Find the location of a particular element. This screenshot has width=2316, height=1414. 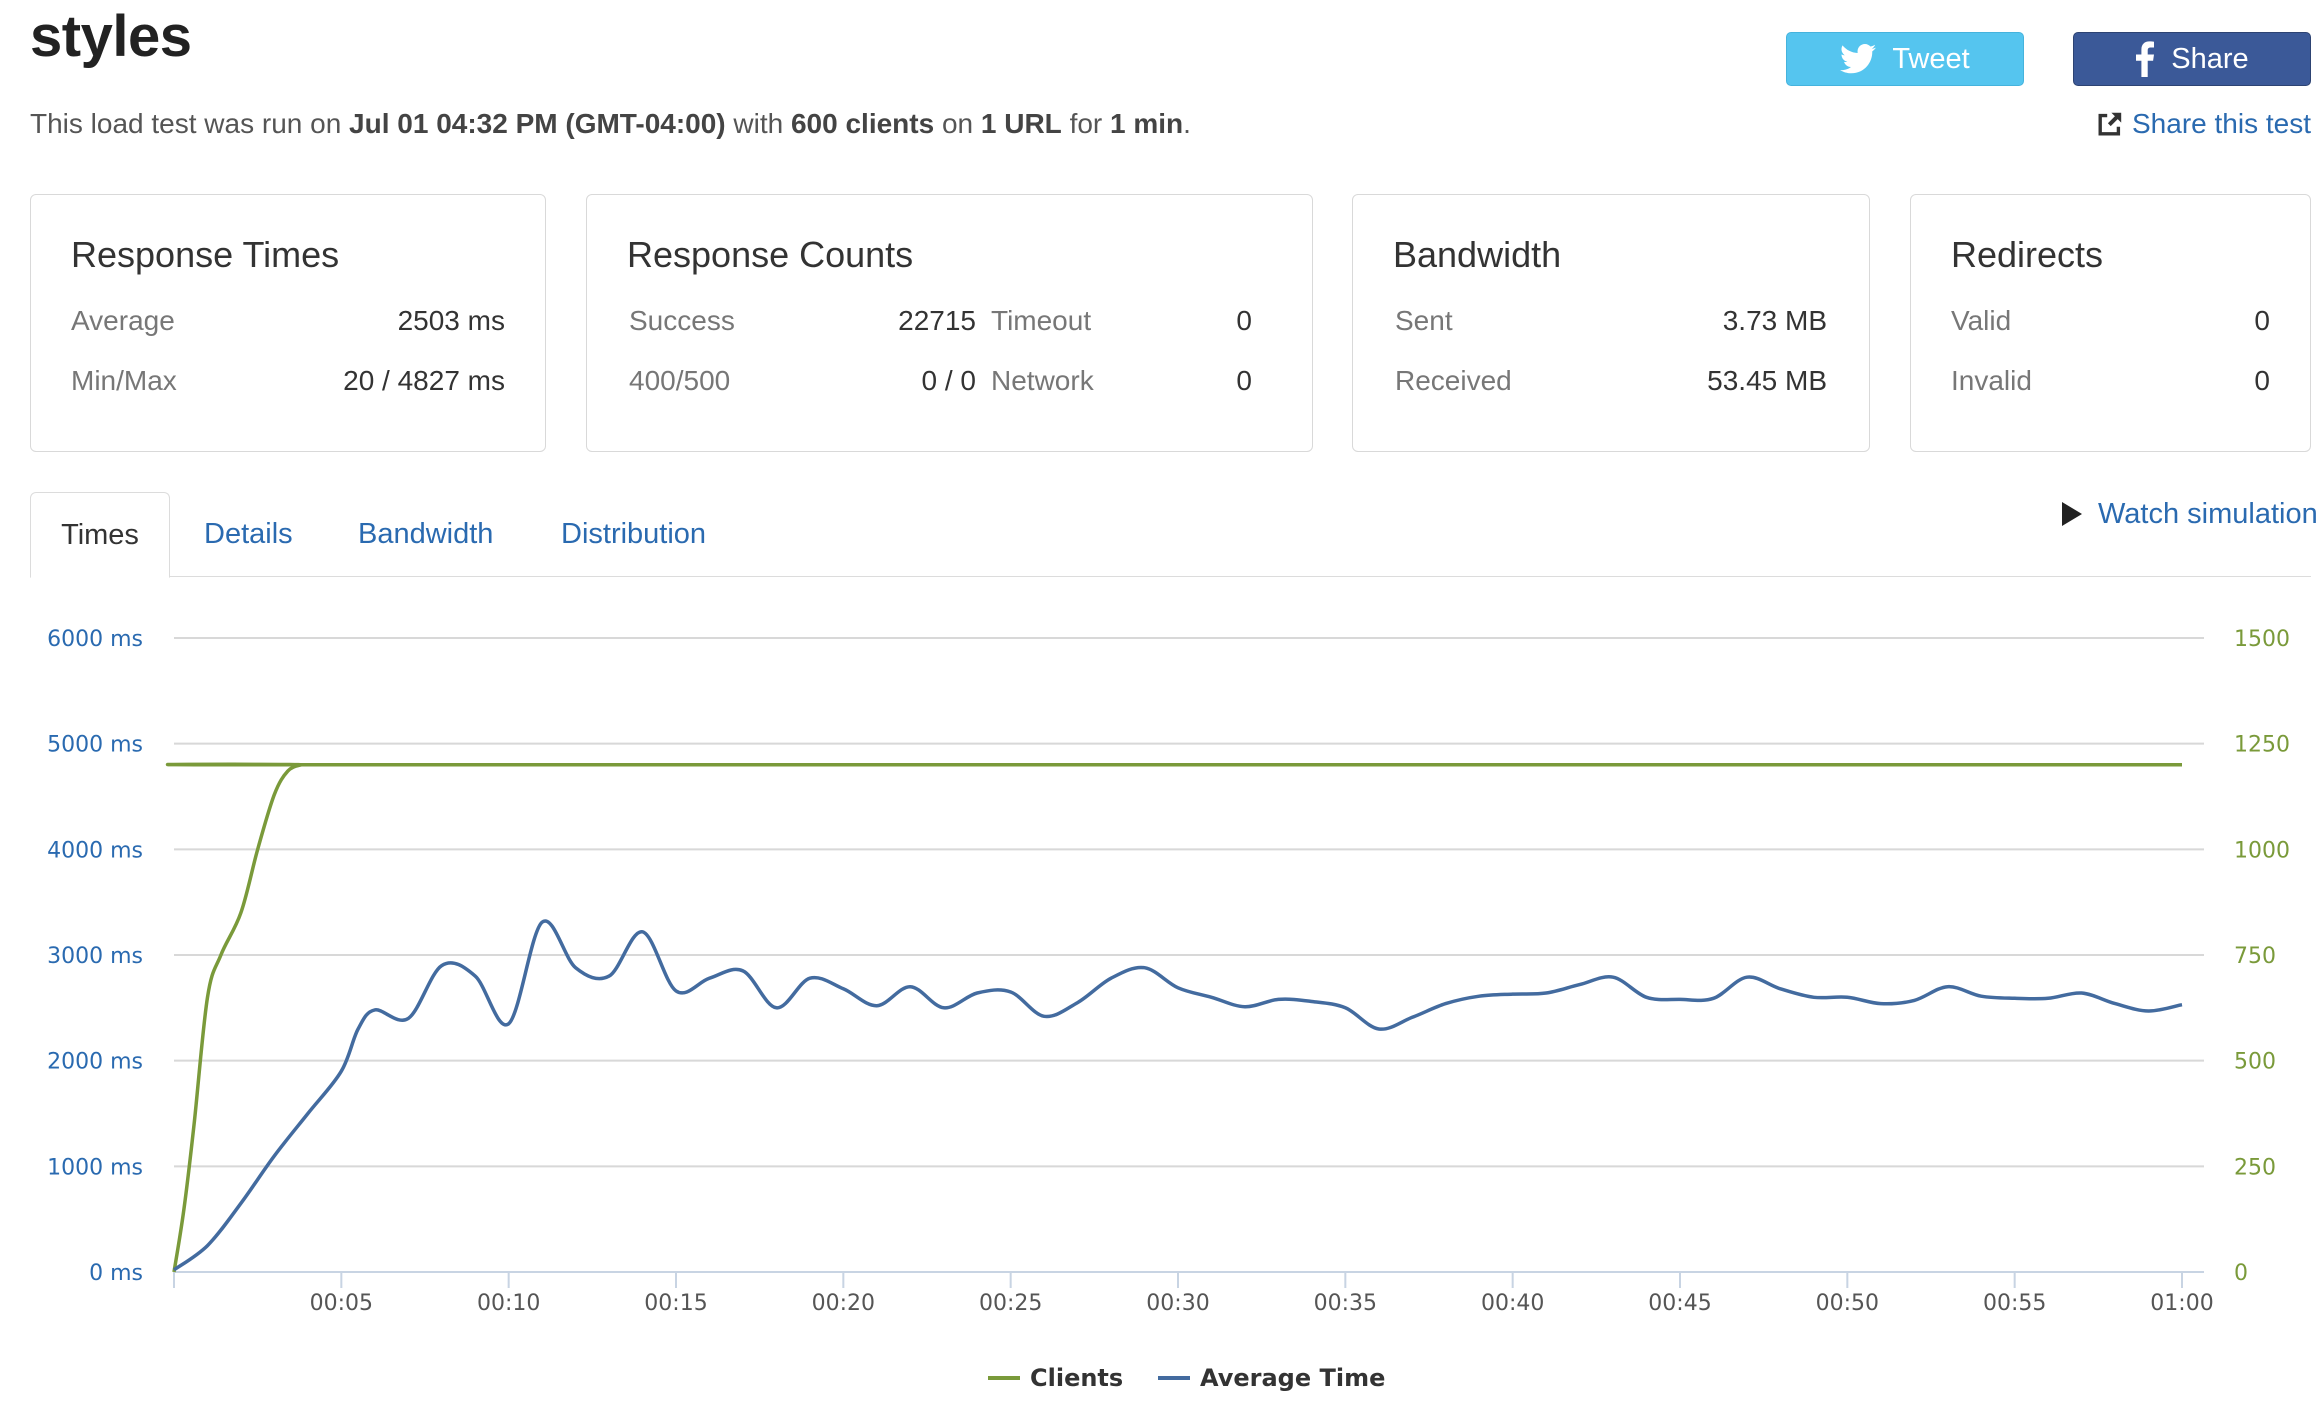

received-label: Received is located at coordinates (1453, 380).